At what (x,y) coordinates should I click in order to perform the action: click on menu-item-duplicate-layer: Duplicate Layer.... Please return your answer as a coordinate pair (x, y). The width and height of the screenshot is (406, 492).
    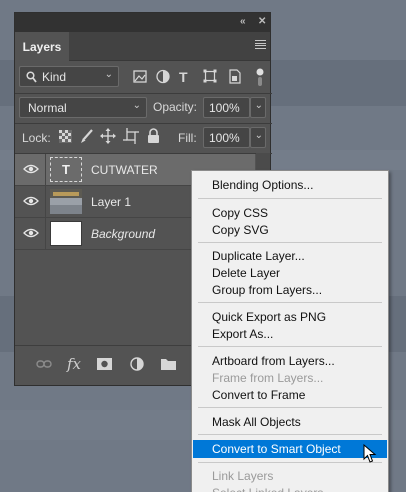
    Looking at the image, I should click on (290, 256).